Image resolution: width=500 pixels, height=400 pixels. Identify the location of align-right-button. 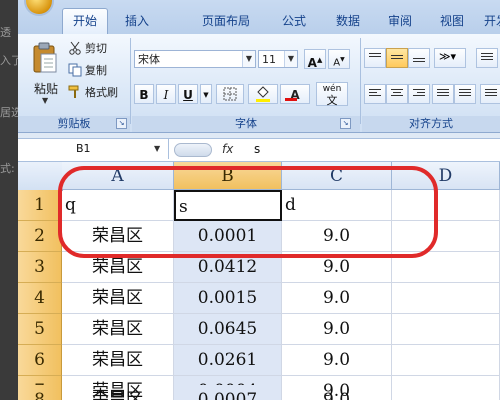
(419, 94).